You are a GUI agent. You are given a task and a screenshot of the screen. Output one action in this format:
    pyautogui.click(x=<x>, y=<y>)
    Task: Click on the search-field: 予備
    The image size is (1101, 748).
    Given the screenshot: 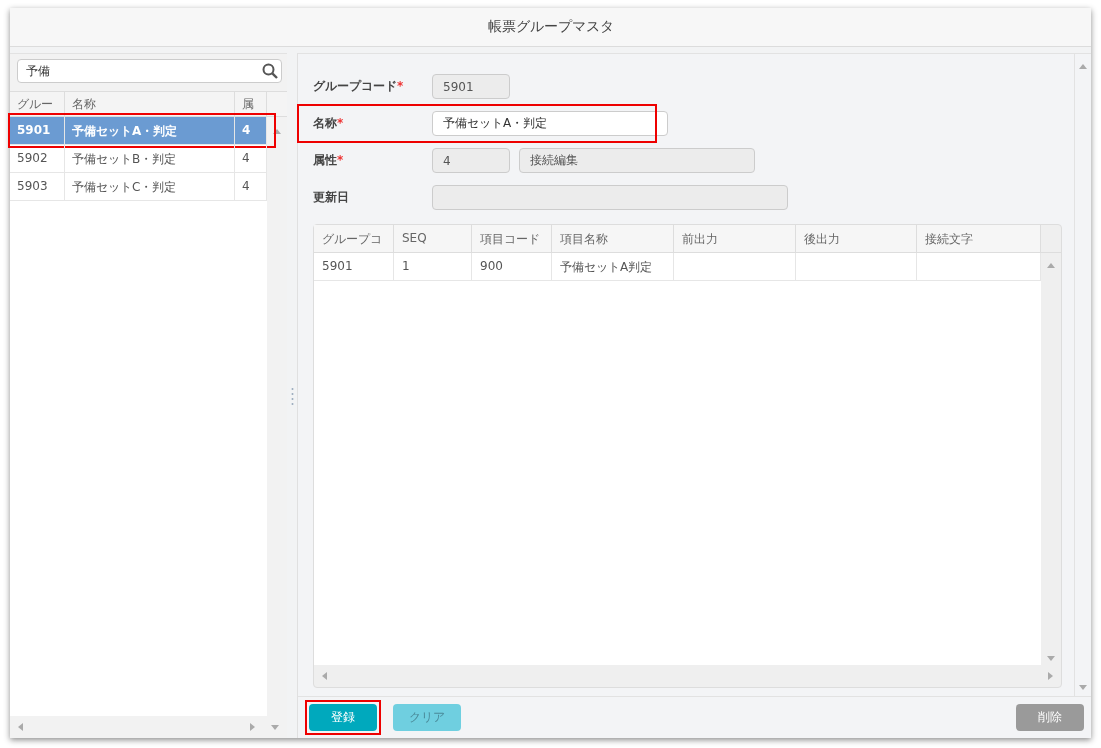 What is the action you would take?
    pyautogui.click(x=149, y=71)
    